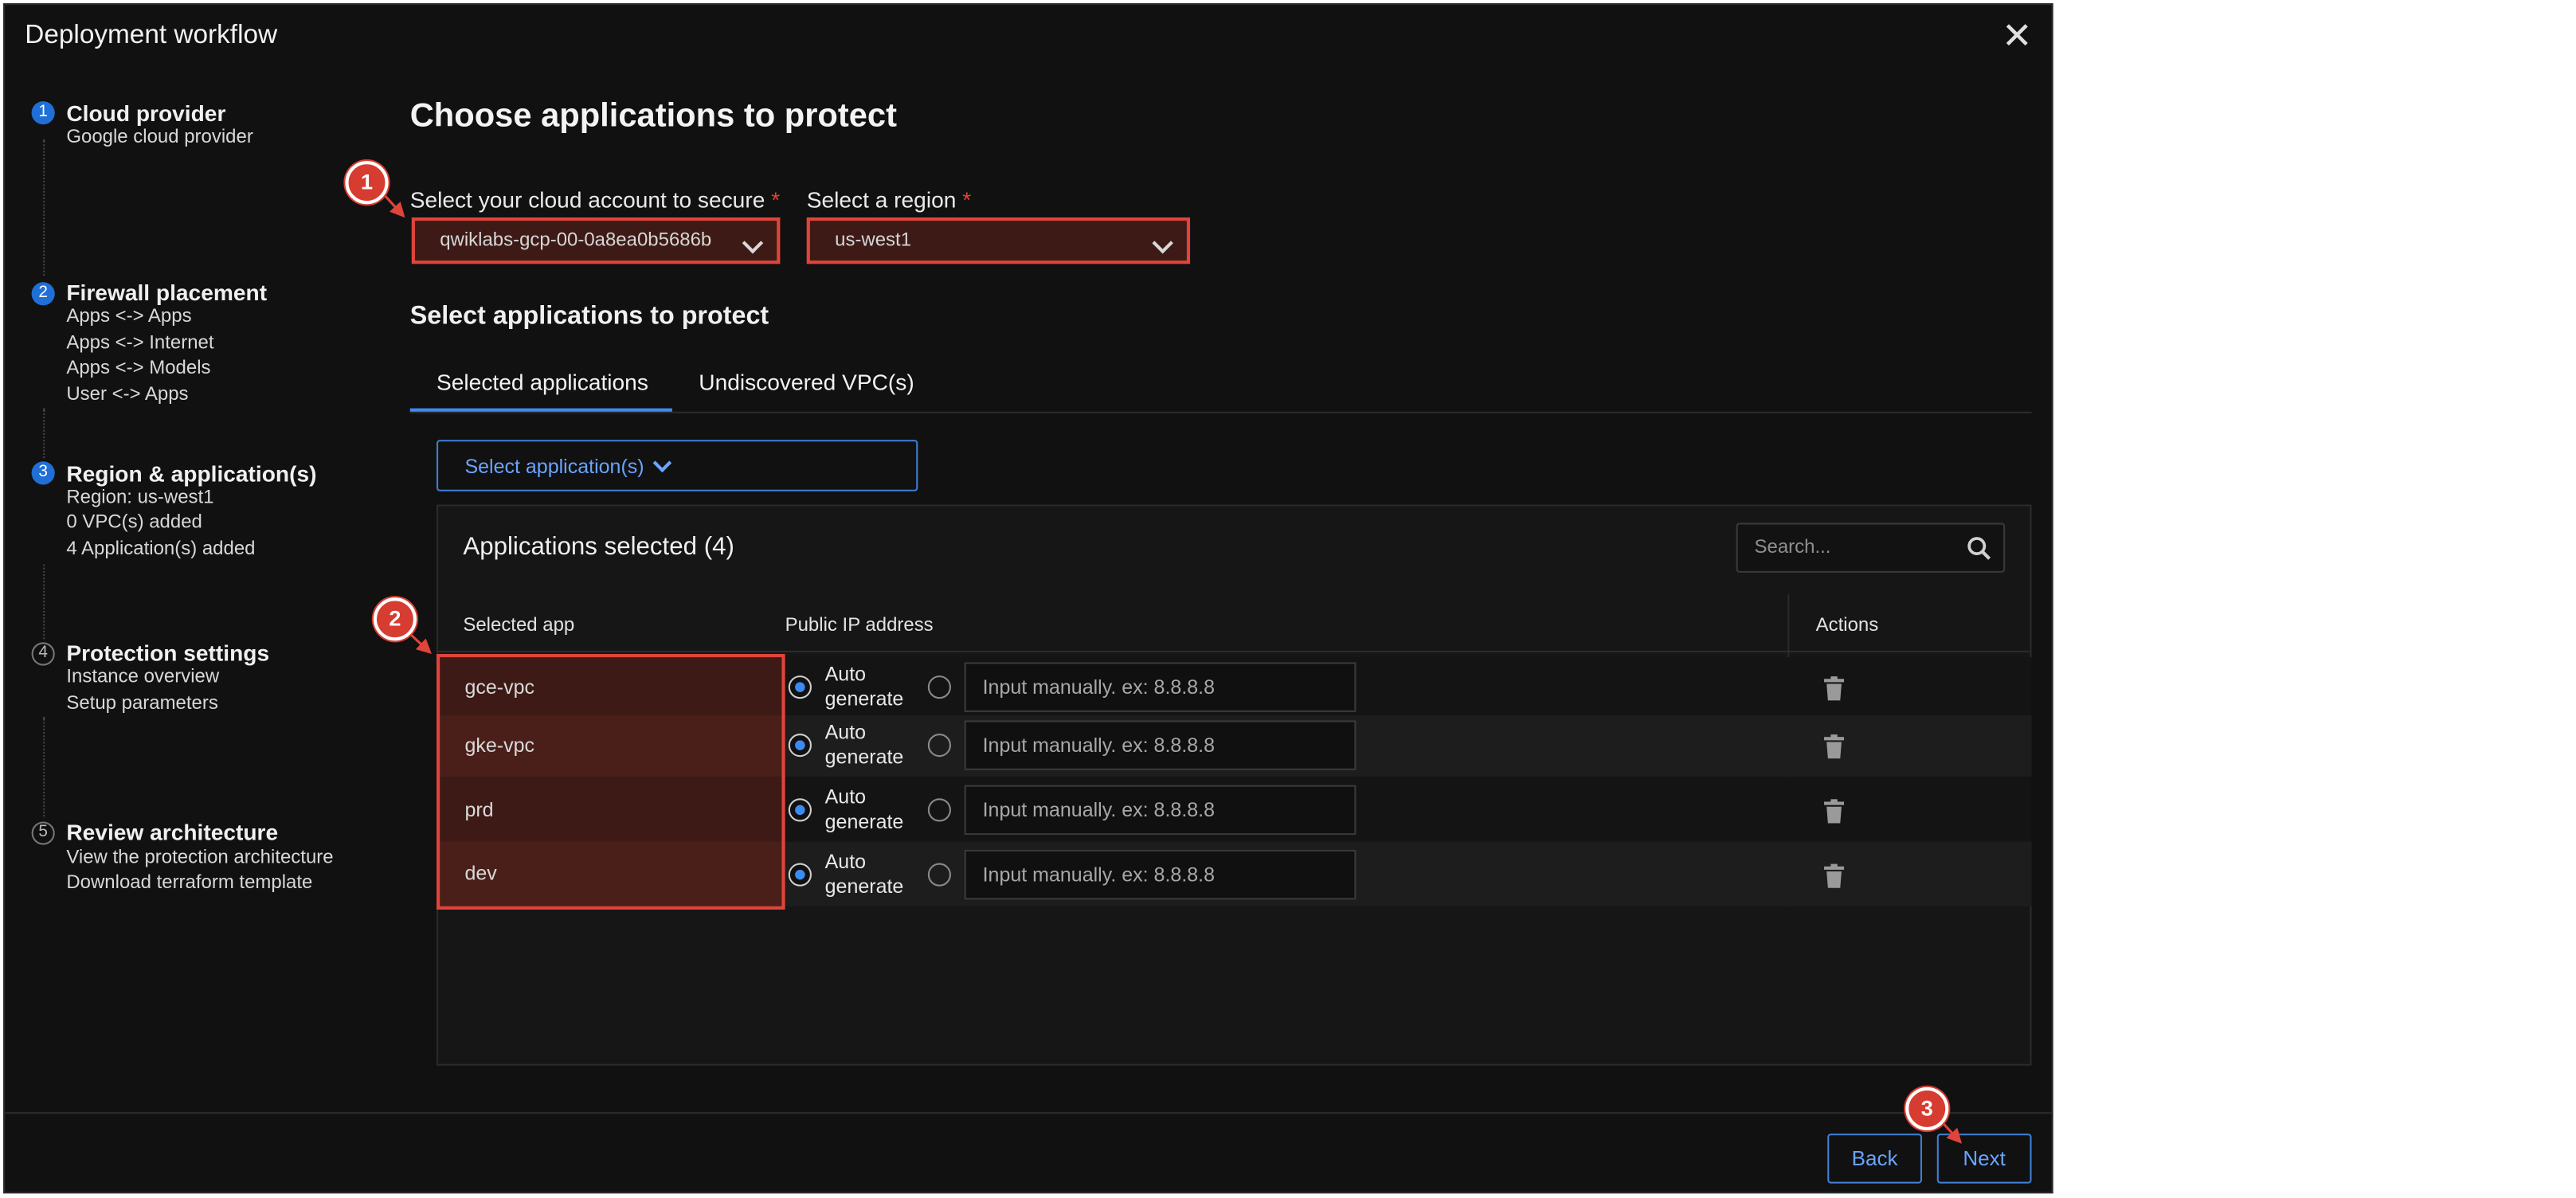  I want to click on annotation-badge-1: 1, so click(367, 183).